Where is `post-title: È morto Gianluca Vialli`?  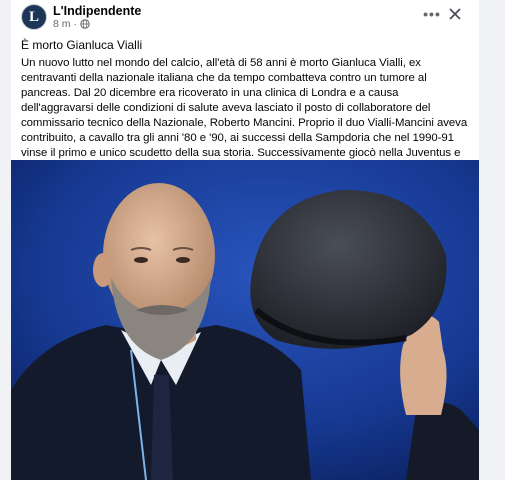
post-title: È morto Gianluca Vialli is located at coordinates (82, 45).